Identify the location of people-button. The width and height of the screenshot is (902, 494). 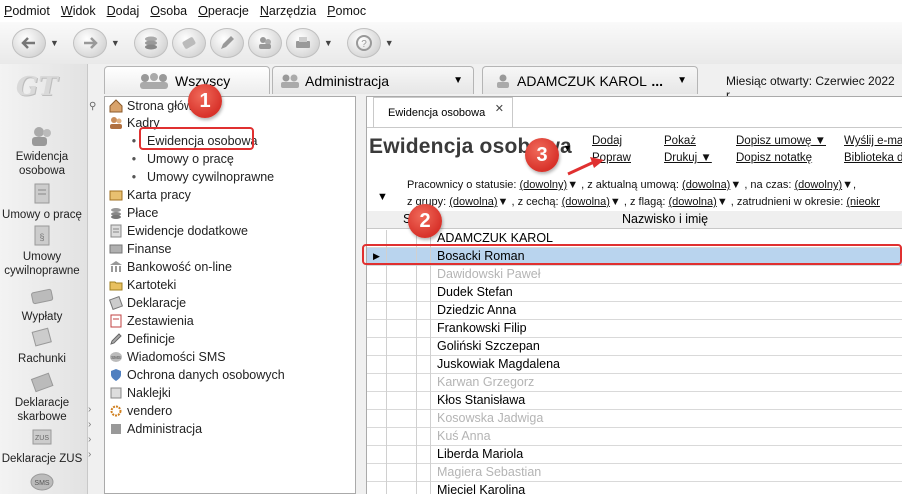
(264, 43).